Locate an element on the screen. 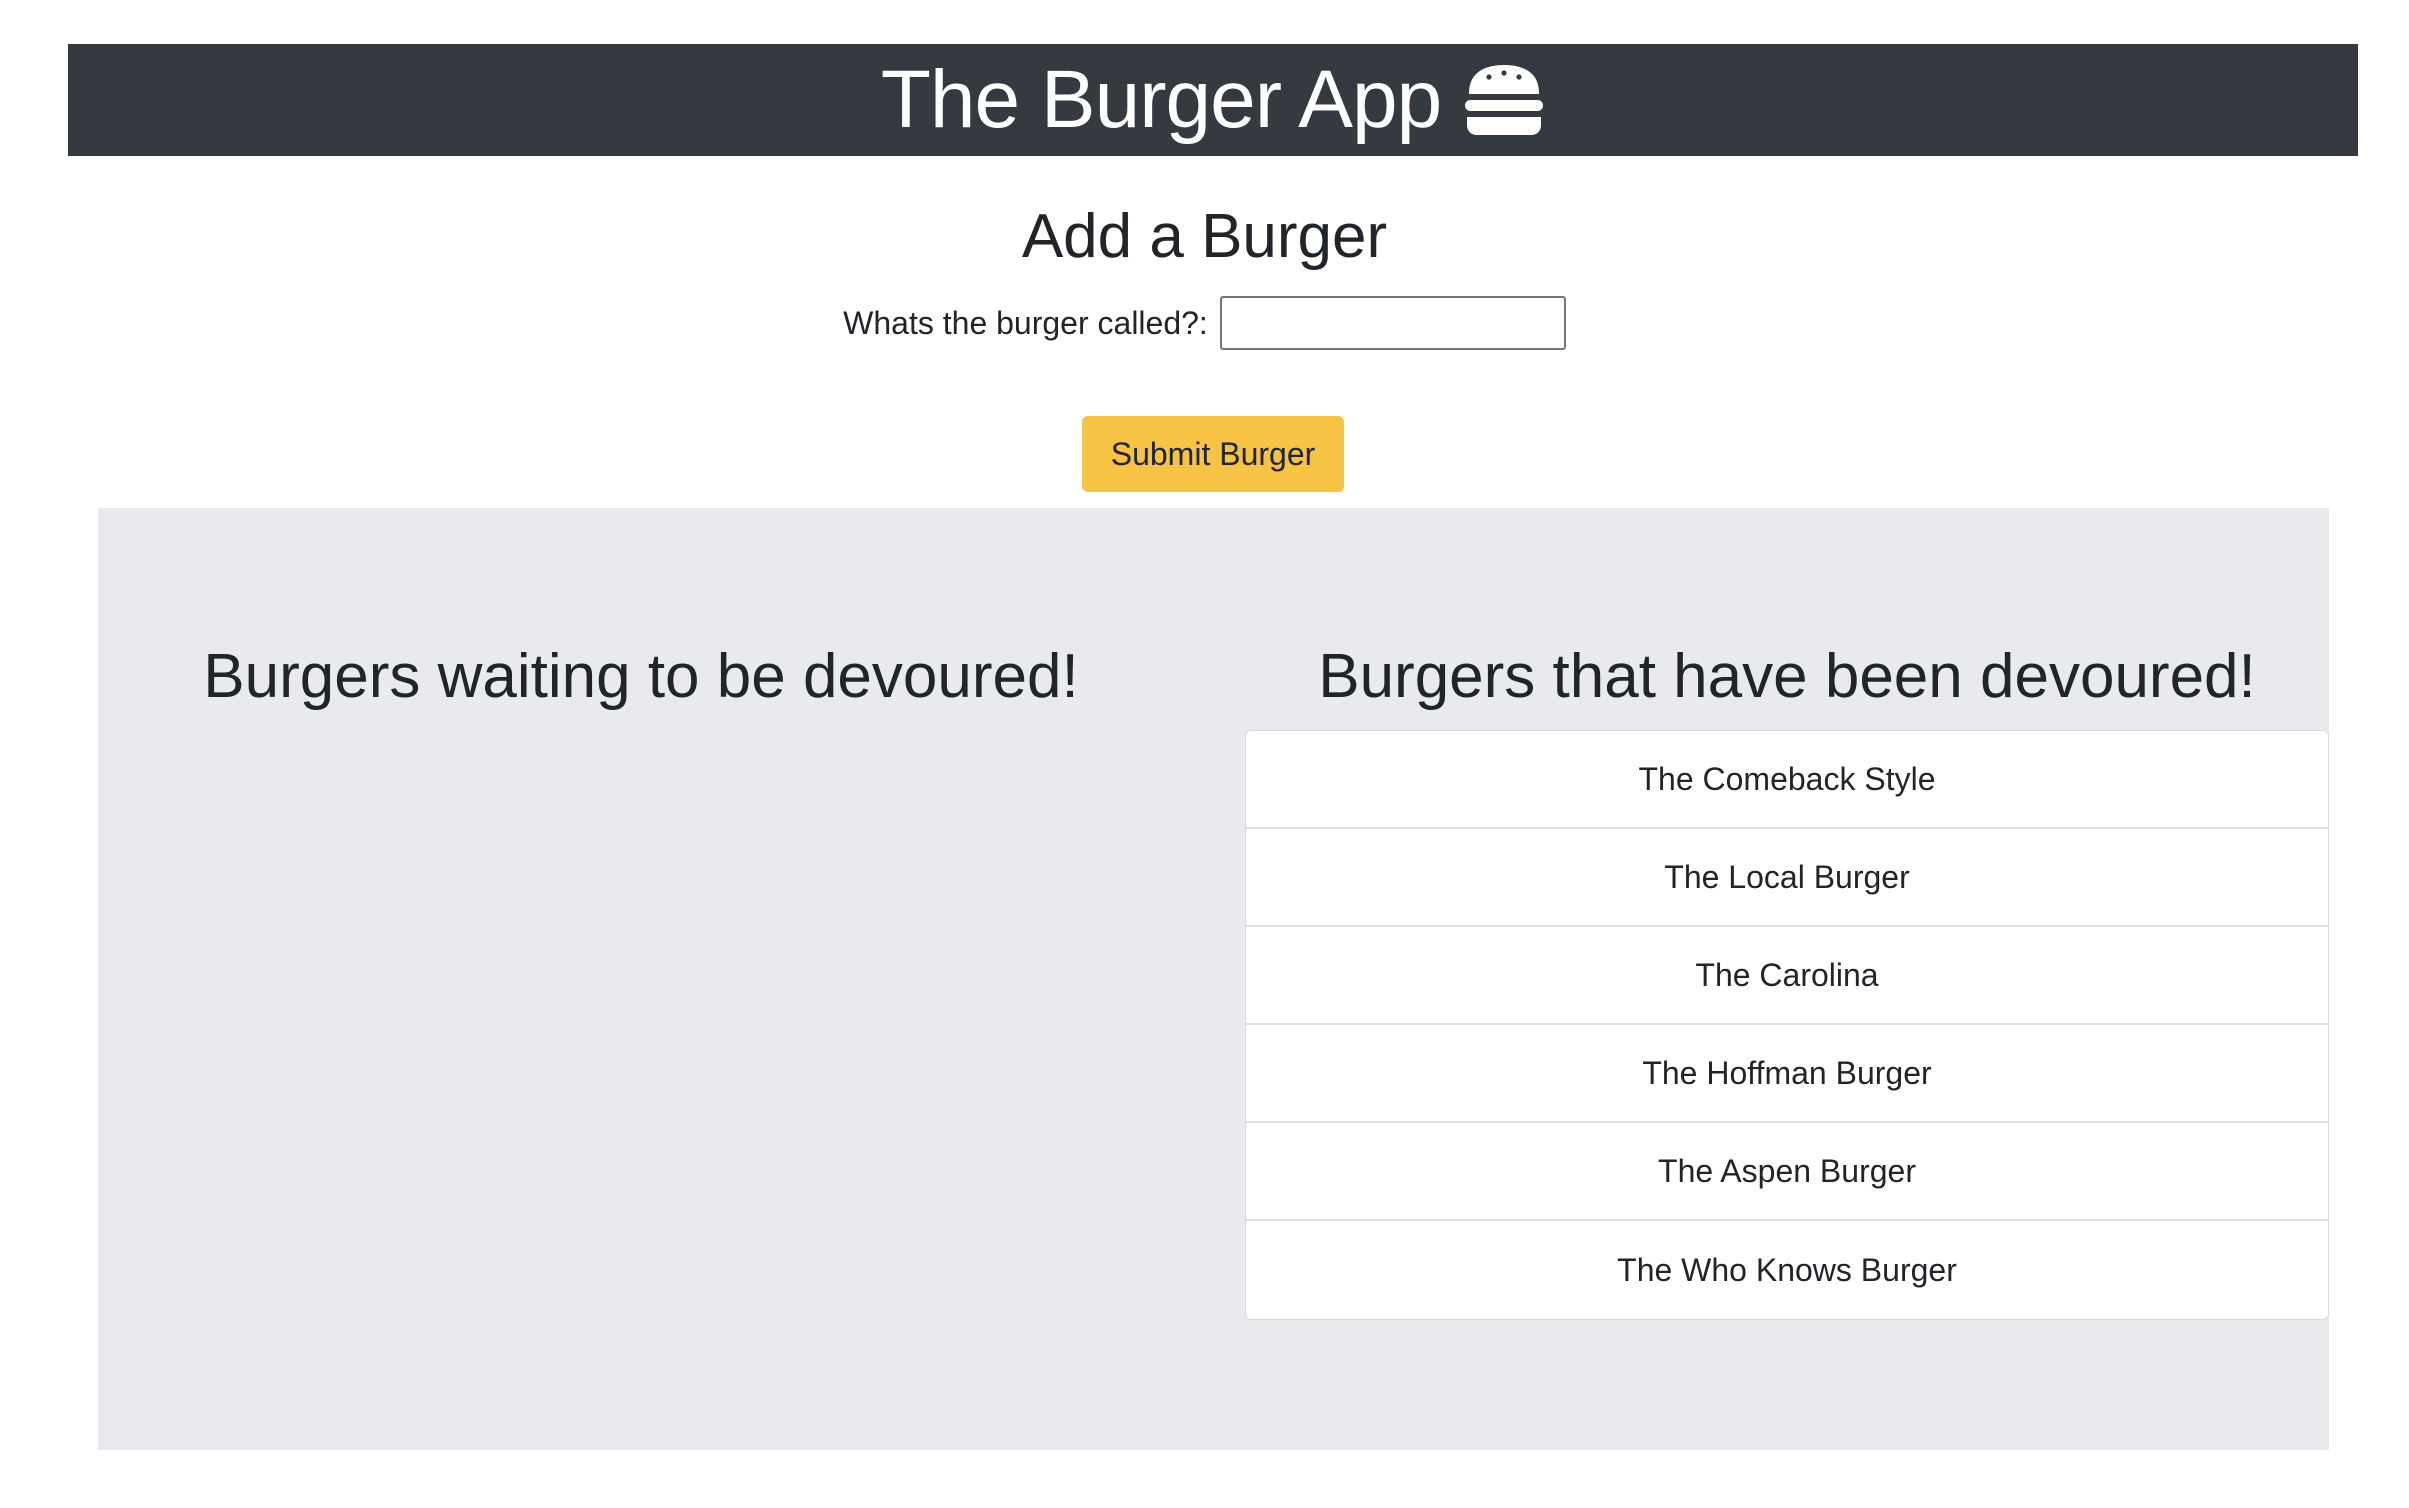 The width and height of the screenshot is (2409, 1508). hamburger-icon is located at coordinates (1504, 100).